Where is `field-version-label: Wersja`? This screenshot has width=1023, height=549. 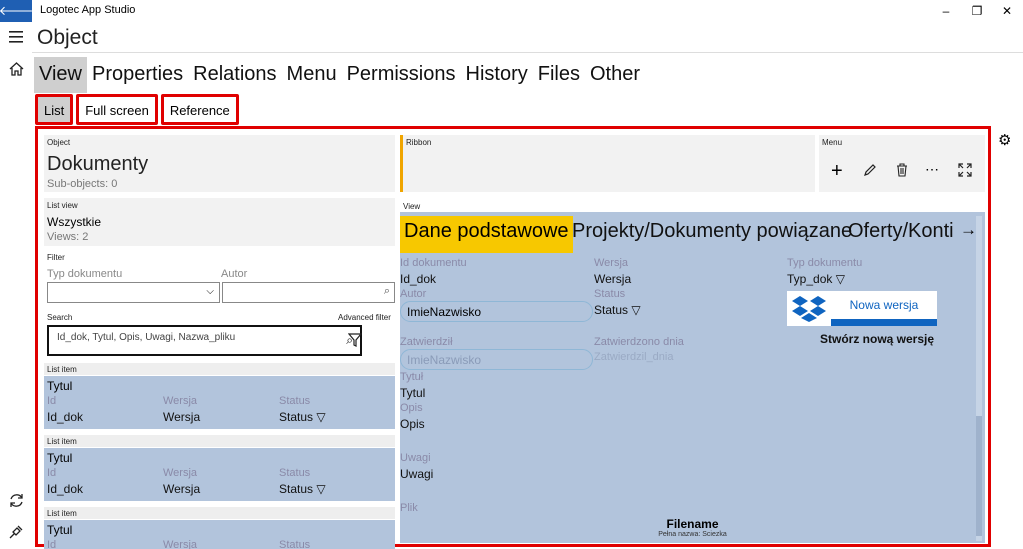
field-version-label: Wersja is located at coordinates (611, 263).